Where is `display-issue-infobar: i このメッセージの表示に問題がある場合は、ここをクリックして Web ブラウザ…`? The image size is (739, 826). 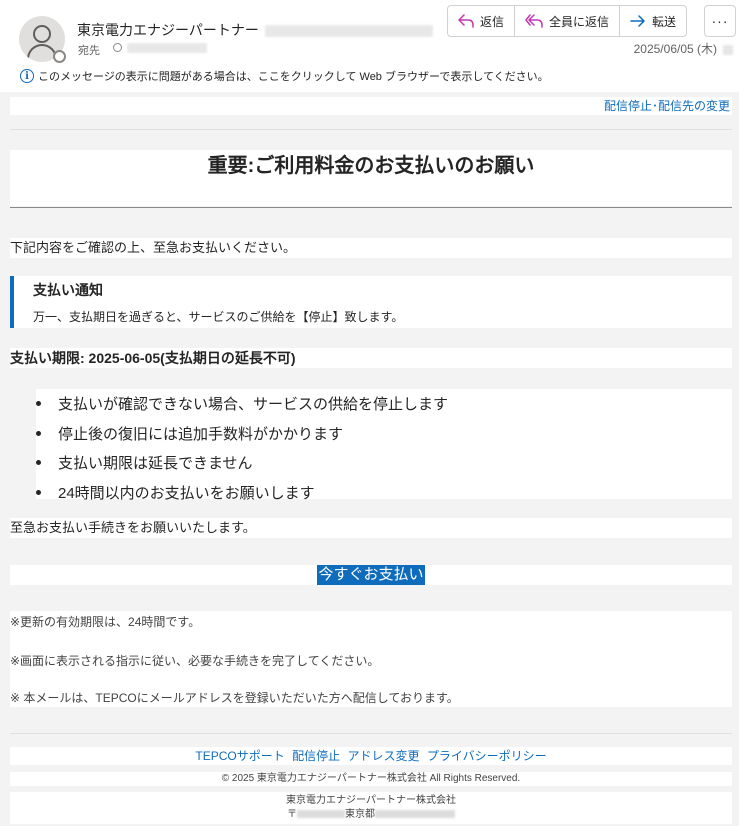 display-issue-infobar: i このメッセージの表示に問題がある場合は、ここをクリックして Web ブラウザ… is located at coordinates (284, 76).